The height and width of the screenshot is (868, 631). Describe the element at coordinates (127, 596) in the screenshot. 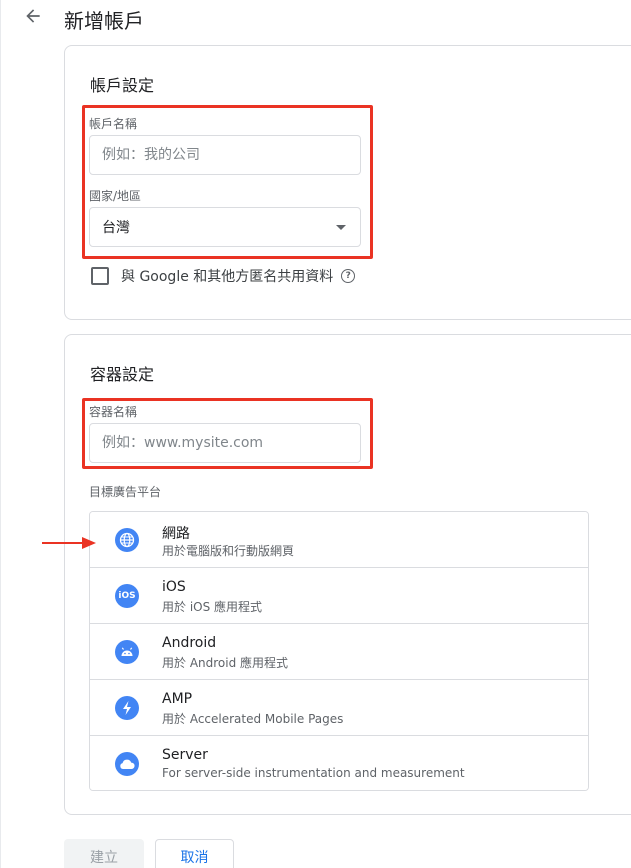

I see `ios-icon: iOS` at that location.